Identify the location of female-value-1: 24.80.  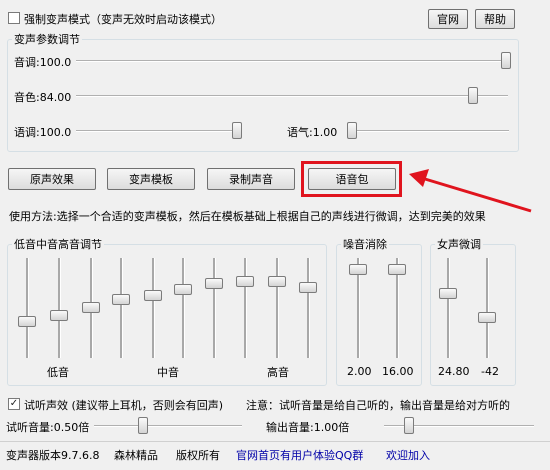
(454, 371).